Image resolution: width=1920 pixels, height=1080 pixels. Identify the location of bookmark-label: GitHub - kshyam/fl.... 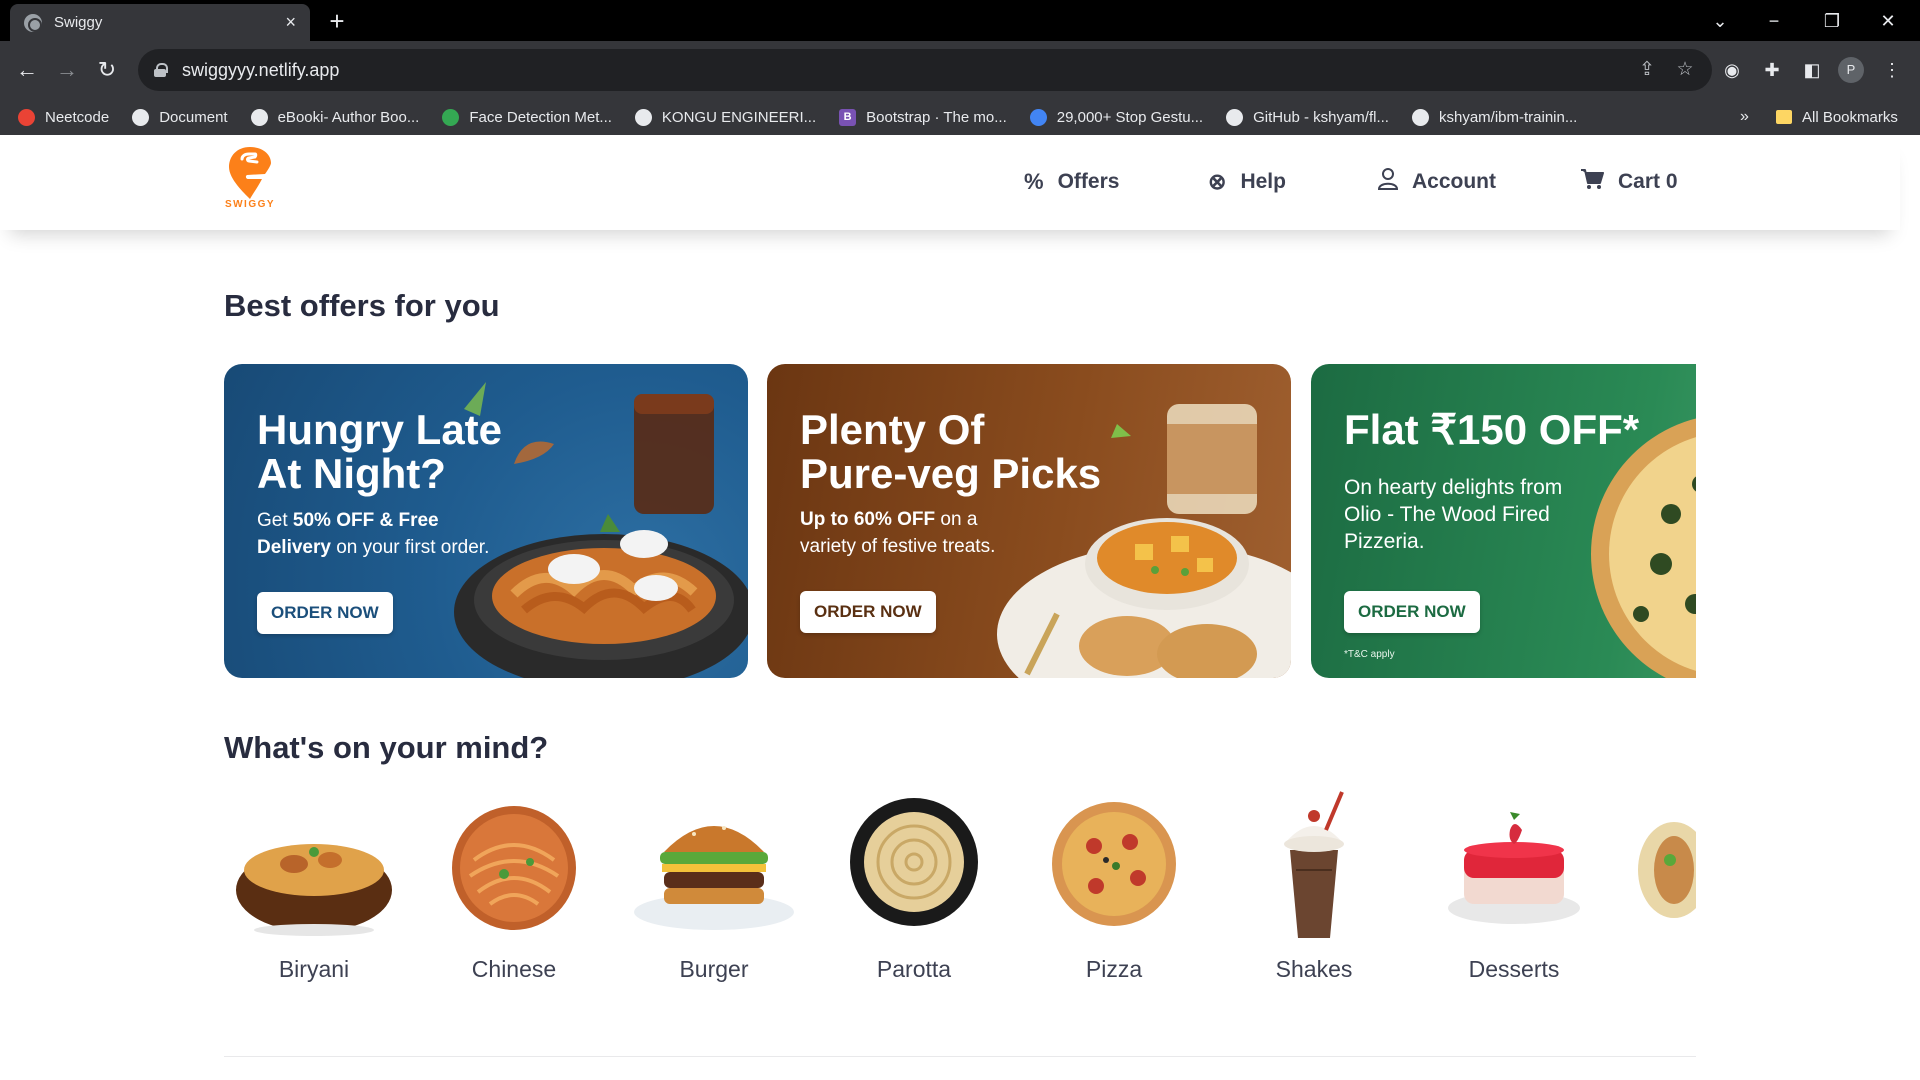
(1321, 117).